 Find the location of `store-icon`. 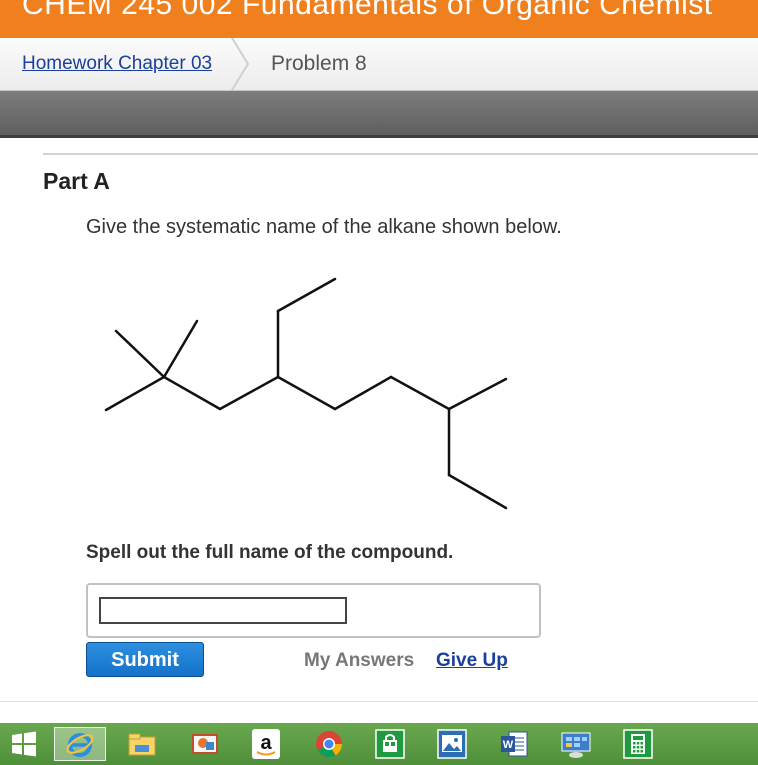

store-icon is located at coordinates (390, 744).